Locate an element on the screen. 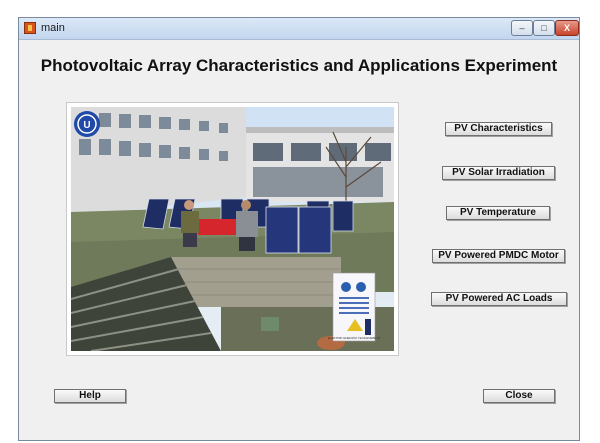  pv-temperature-button: PV Temperature is located at coordinates (498, 213).